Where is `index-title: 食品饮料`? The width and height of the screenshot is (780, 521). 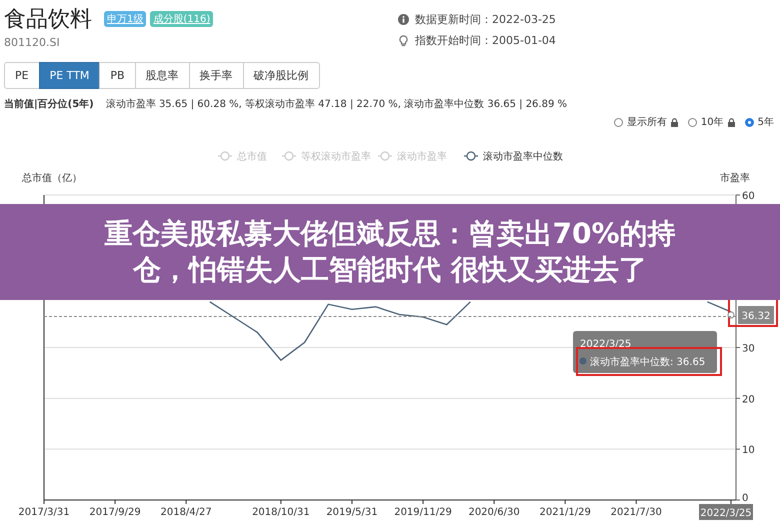 index-title: 食品饮料 is located at coordinates (48, 20).